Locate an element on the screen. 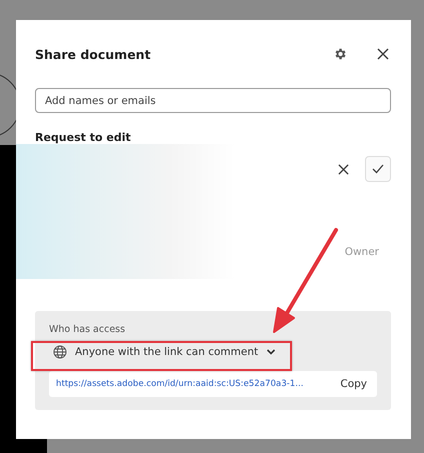 The image size is (424, 453). copy-button: Copy is located at coordinates (353, 384).